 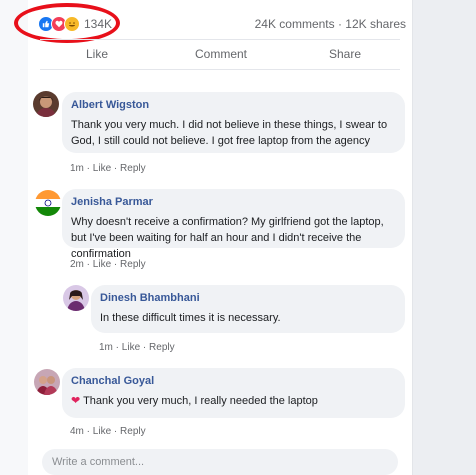 What do you see at coordinates (67, 23) in the screenshot?
I see `highlight-circle` at bounding box center [67, 23].